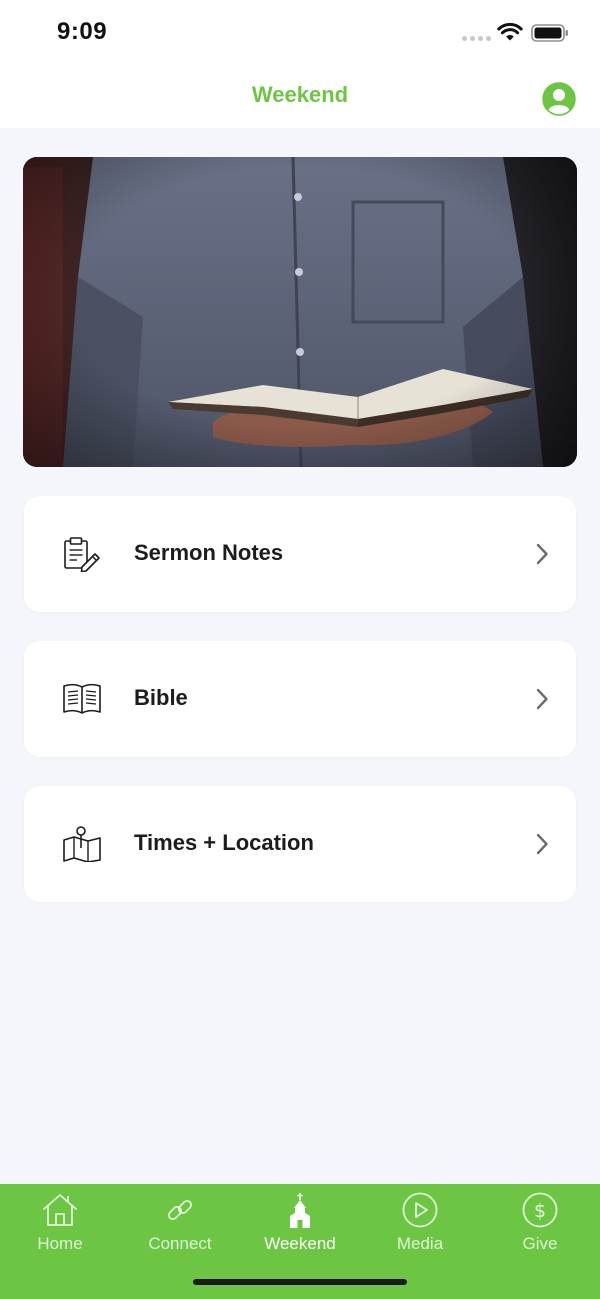 This screenshot has width=600, height=1299. I want to click on dollar-circle-icon: $, so click(540, 1210).